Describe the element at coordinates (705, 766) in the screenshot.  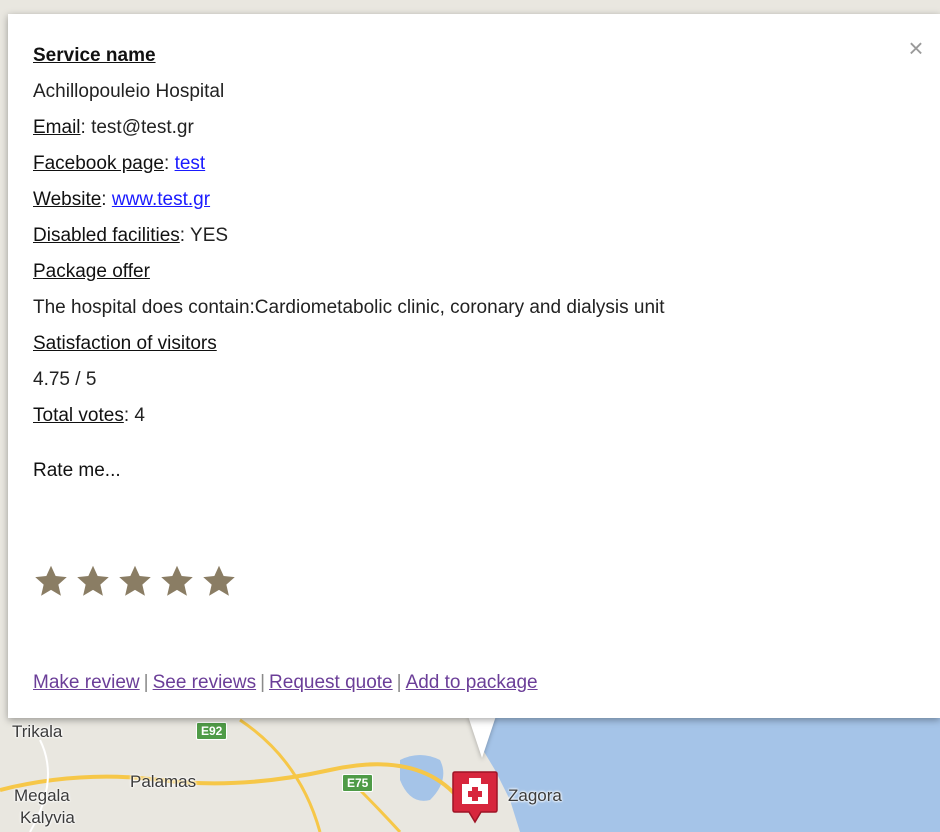
I see `sea-area` at that location.